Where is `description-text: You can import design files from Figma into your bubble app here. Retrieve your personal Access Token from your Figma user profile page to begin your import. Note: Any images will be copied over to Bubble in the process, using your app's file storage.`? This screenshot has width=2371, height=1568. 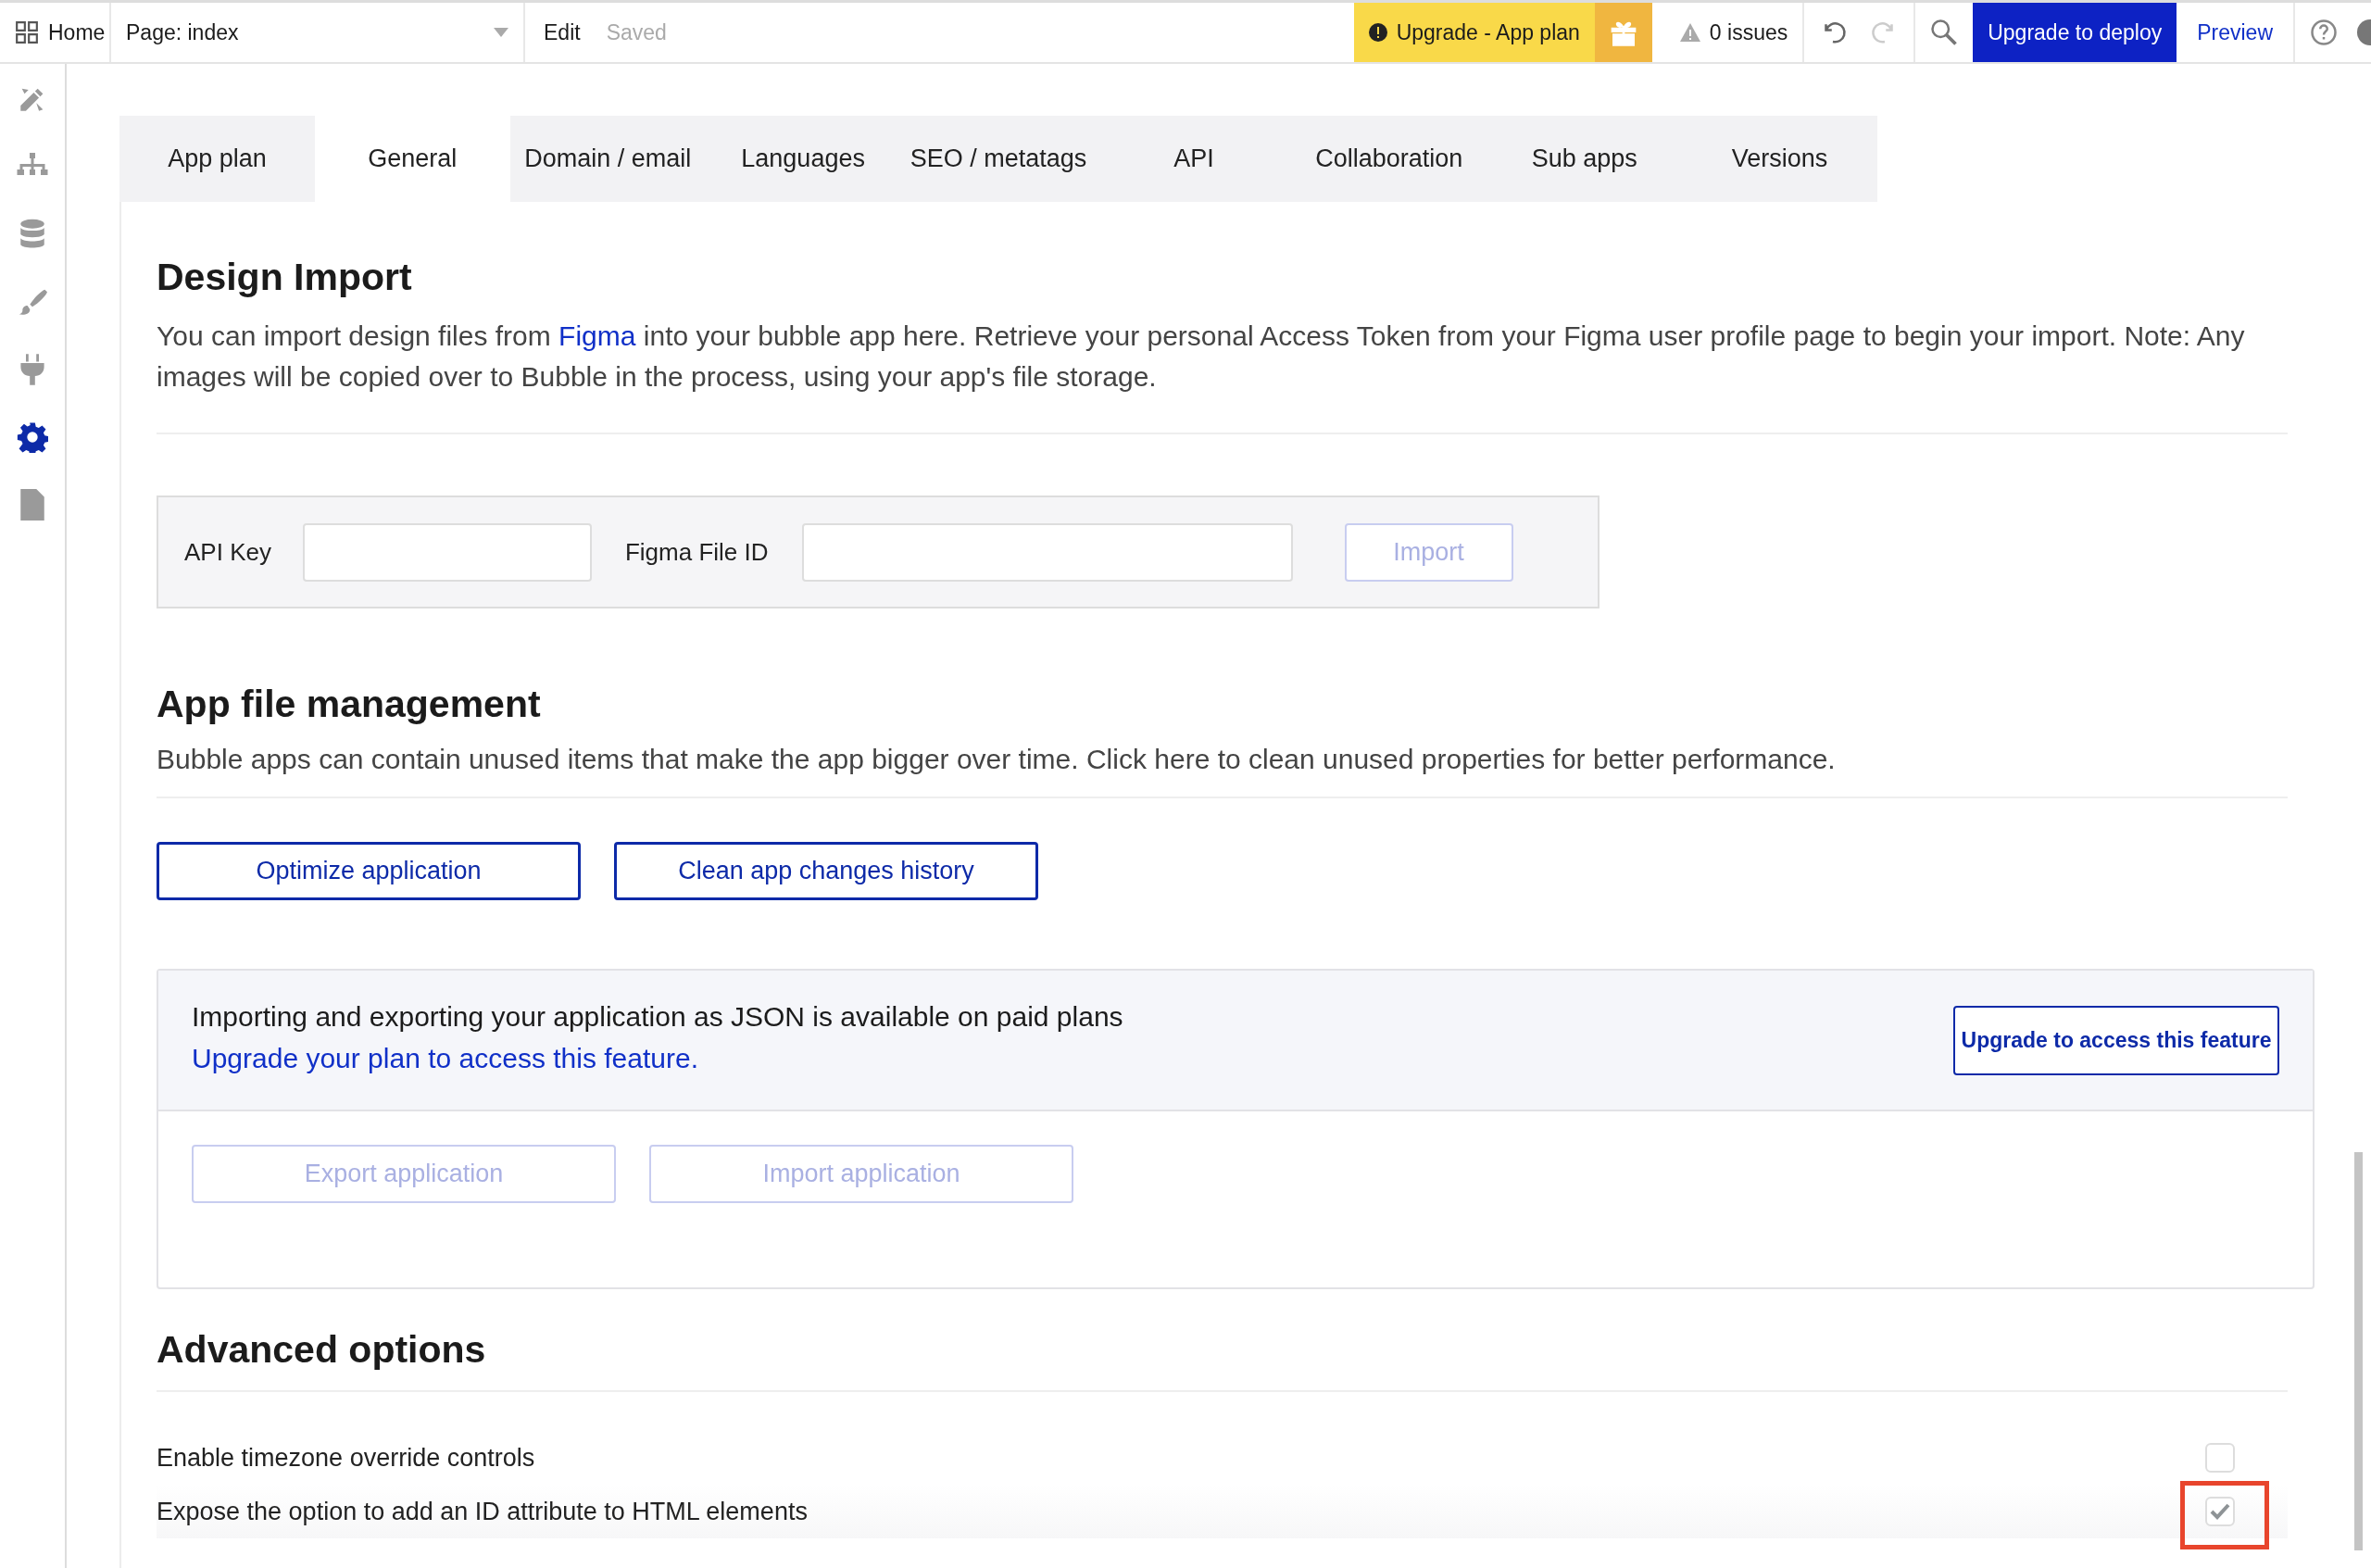 description-text: You can import design files from Figma into your bubble app here. Retrieve your personal Access Token from your Figma user profile page to begin your import. Note: Any images will be copied over to Bubble in the process, using your app's file storage. is located at coordinates (1201, 357).